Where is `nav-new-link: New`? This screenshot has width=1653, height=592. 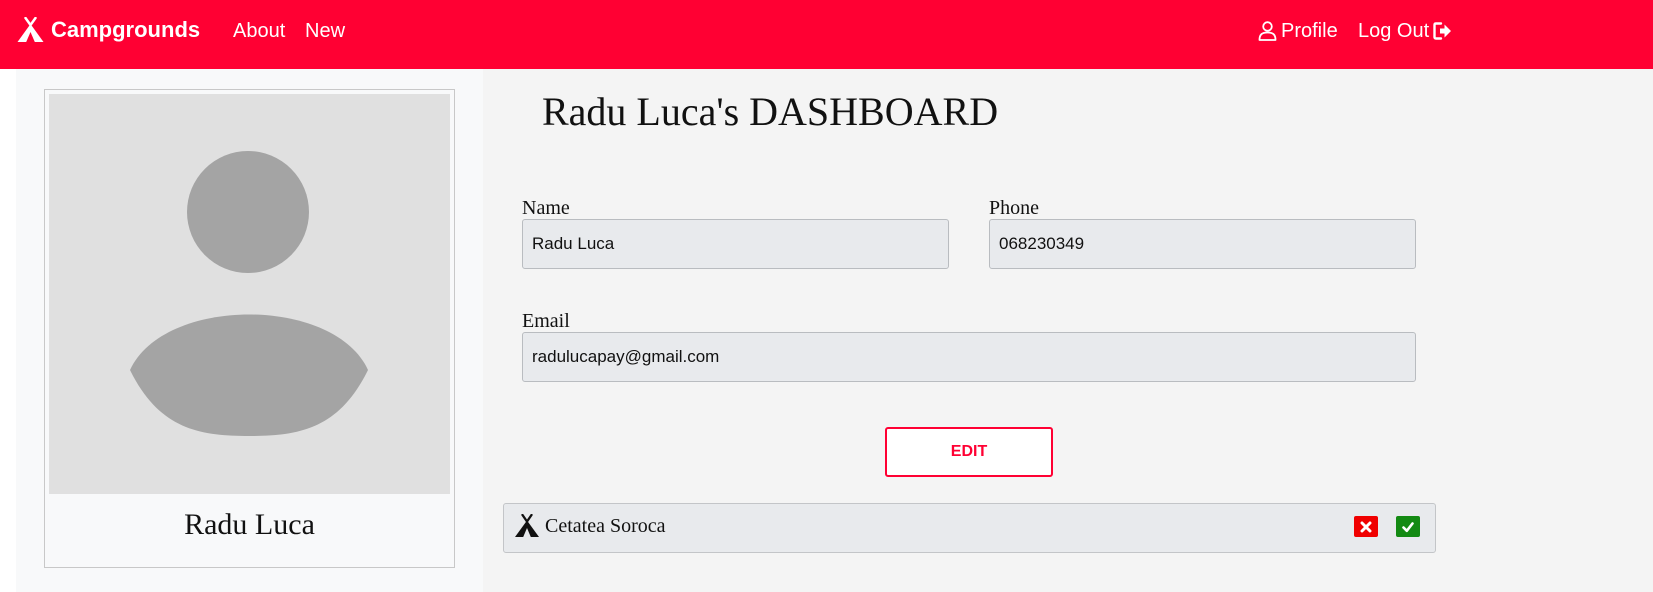 nav-new-link: New is located at coordinates (325, 31).